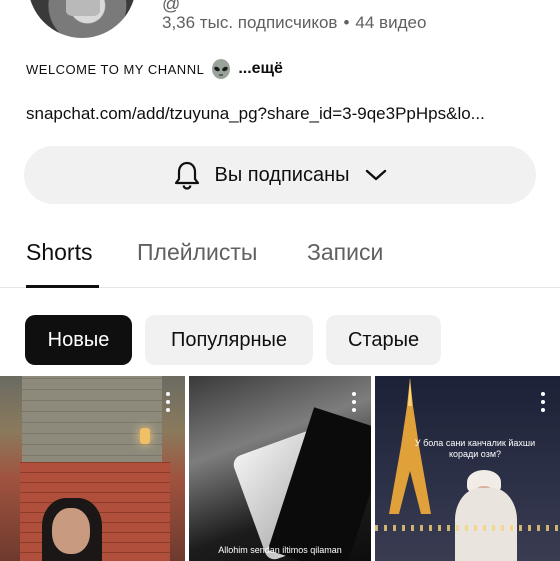 This screenshot has width=560, height=561. I want to click on bell-icon, so click(187, 175).